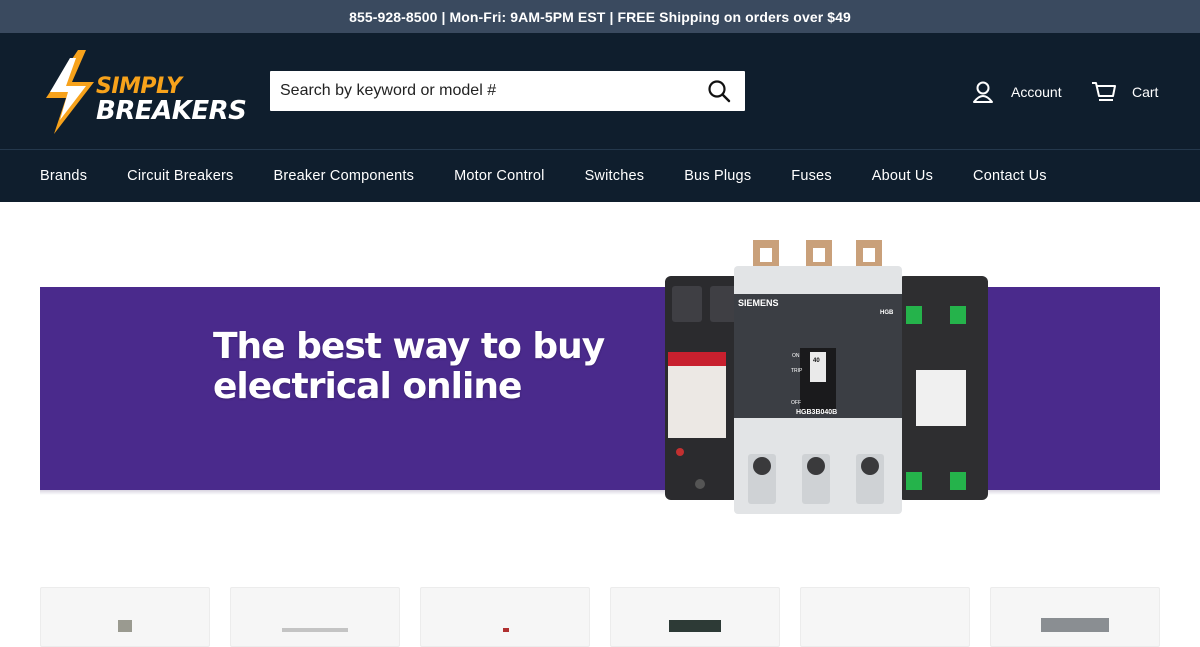 This screenshot has width=1200, height=647. What do you see at coordinates (818, 377) in the screenshot?
I see `center-breaker-image: SIEMENS HGB 40 ON TRIP OFF HGB3B040B` at bounding box center [818, 377].